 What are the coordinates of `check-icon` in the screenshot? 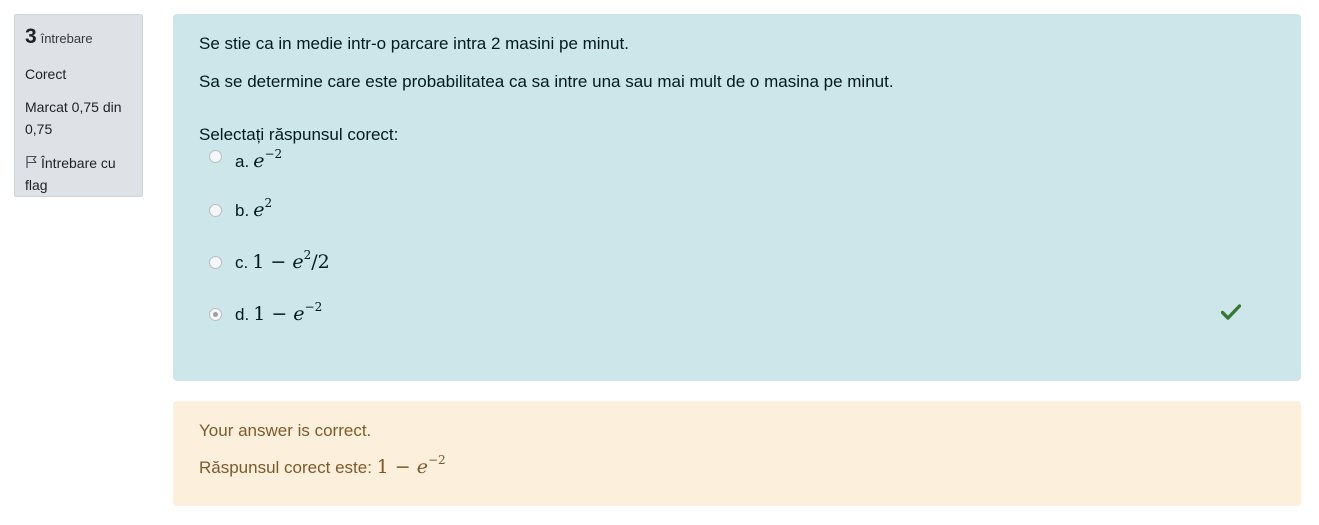 It's located at (1231, 312).